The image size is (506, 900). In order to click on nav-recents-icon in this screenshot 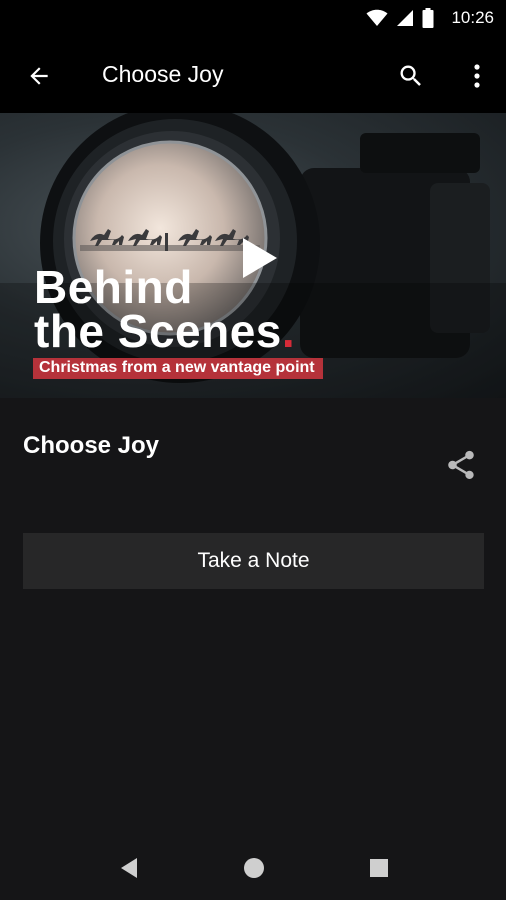, I will do `click(379, 868)`.